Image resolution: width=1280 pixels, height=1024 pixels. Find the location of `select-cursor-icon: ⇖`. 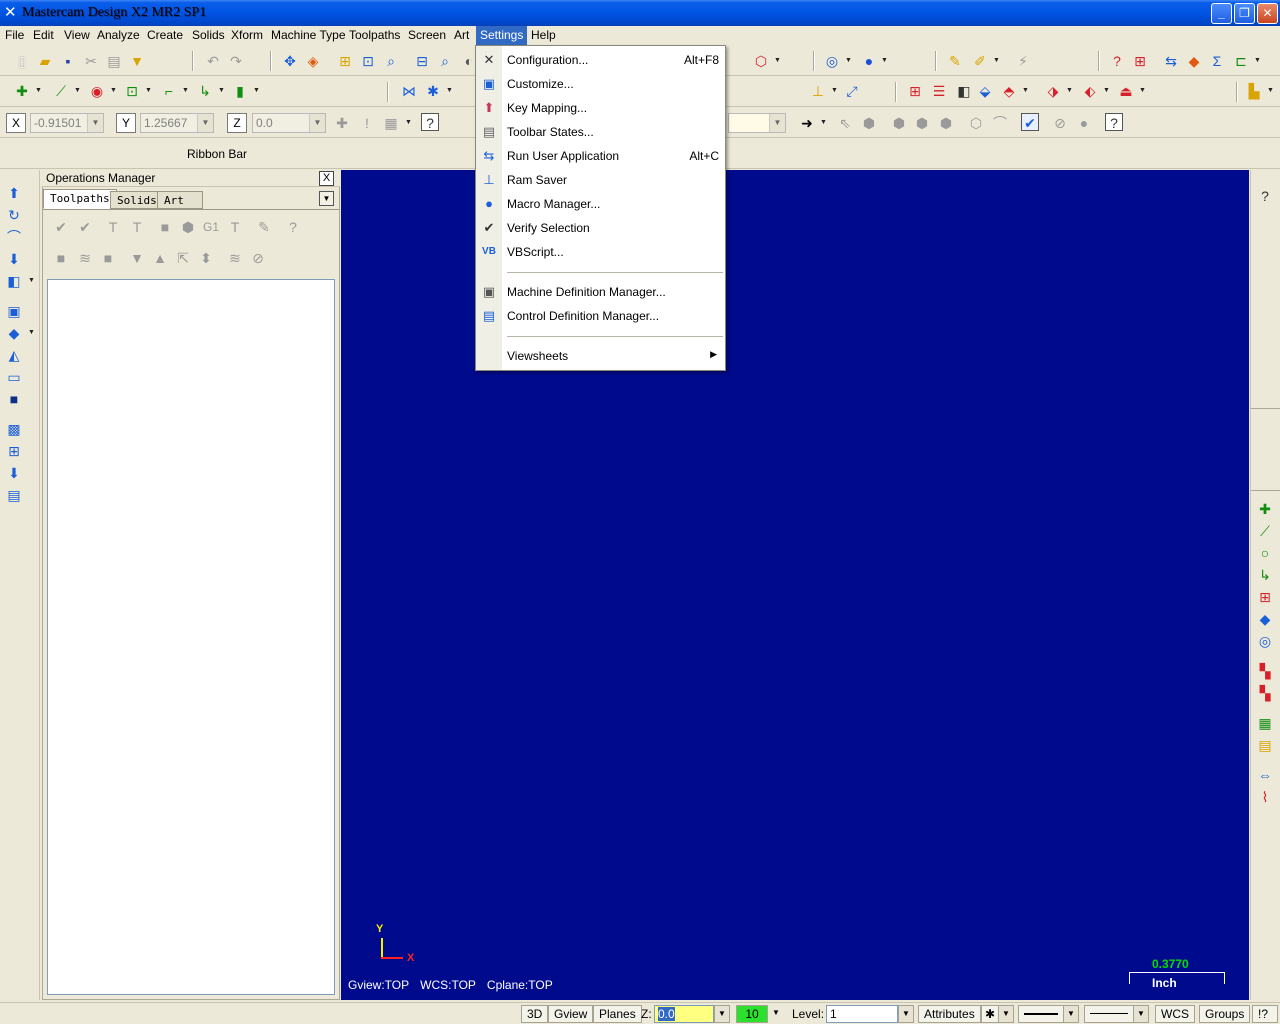

select-cursor-icon: ⇖ is located at coordinates (845, 123).